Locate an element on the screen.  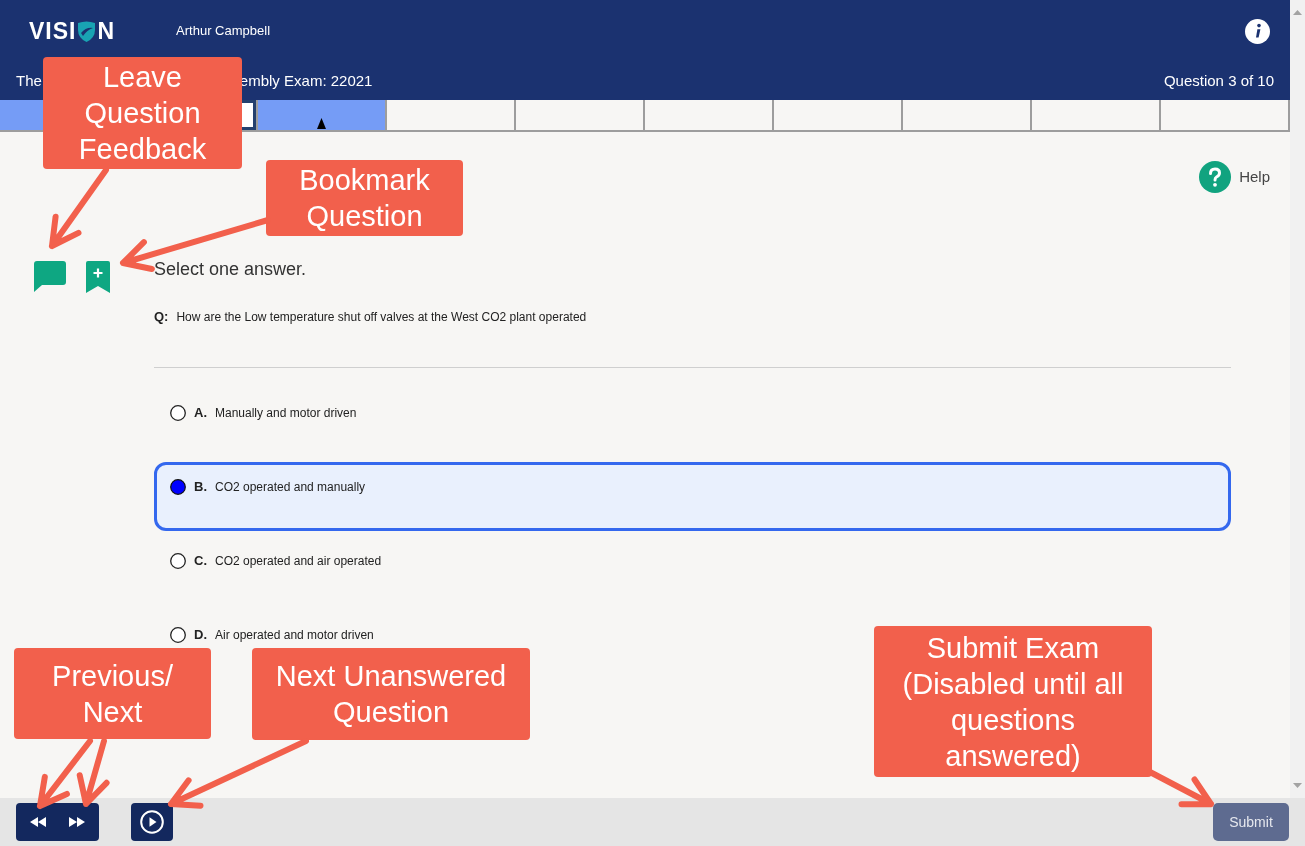
option-letter: C. is located at coordinates (200, 561).